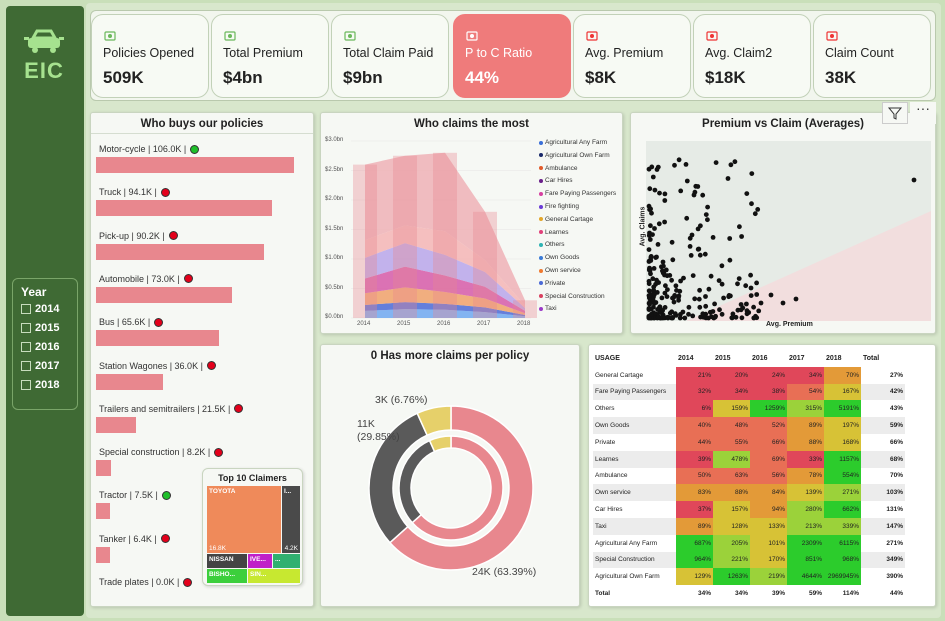 The width and height of the screenshot is (945, 621). I want to click on year-column, so click(485, 264).